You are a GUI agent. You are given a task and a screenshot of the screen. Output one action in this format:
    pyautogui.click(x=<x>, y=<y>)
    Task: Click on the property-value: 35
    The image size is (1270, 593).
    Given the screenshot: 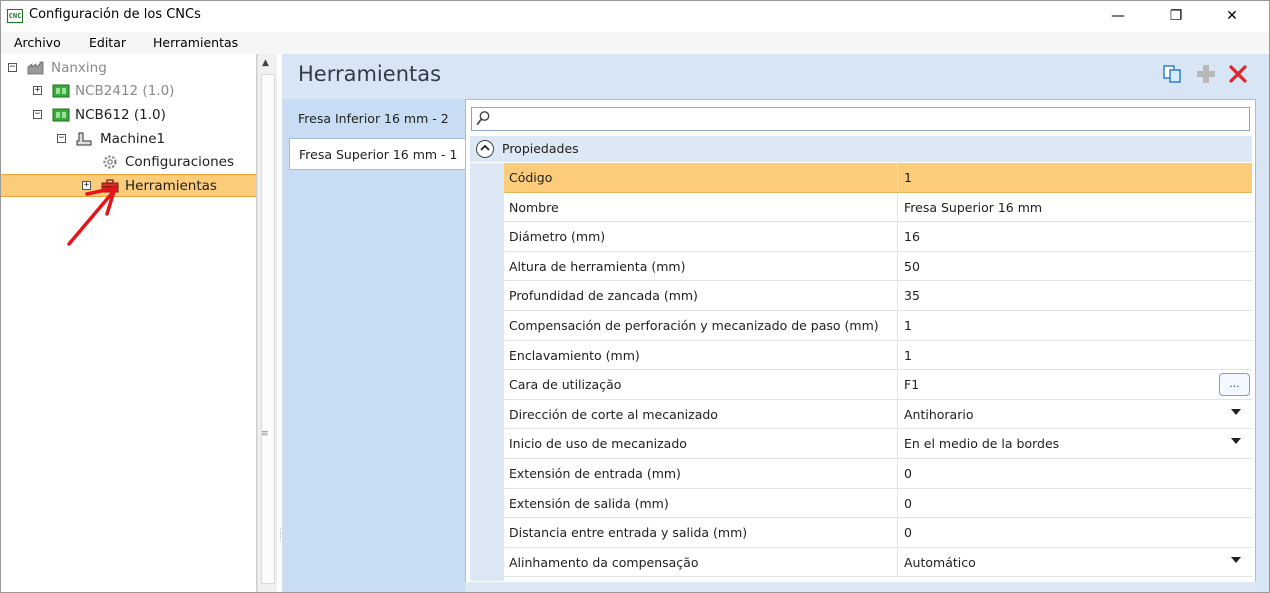 What is the action you would take?
    pyautogui.click(x=912, y=295)
    